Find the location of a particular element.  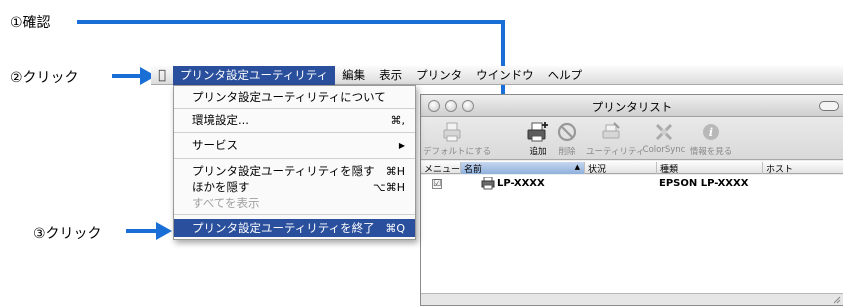

table-row: ☑ LP-XXXX EPSON LP-XXXX is located at coordinates (632, 184).